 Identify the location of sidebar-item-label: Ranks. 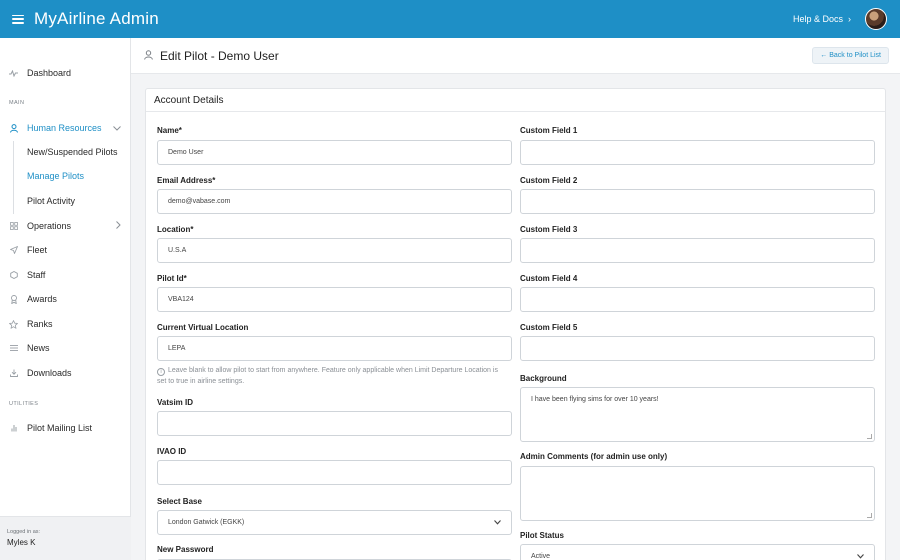
(40, 324).